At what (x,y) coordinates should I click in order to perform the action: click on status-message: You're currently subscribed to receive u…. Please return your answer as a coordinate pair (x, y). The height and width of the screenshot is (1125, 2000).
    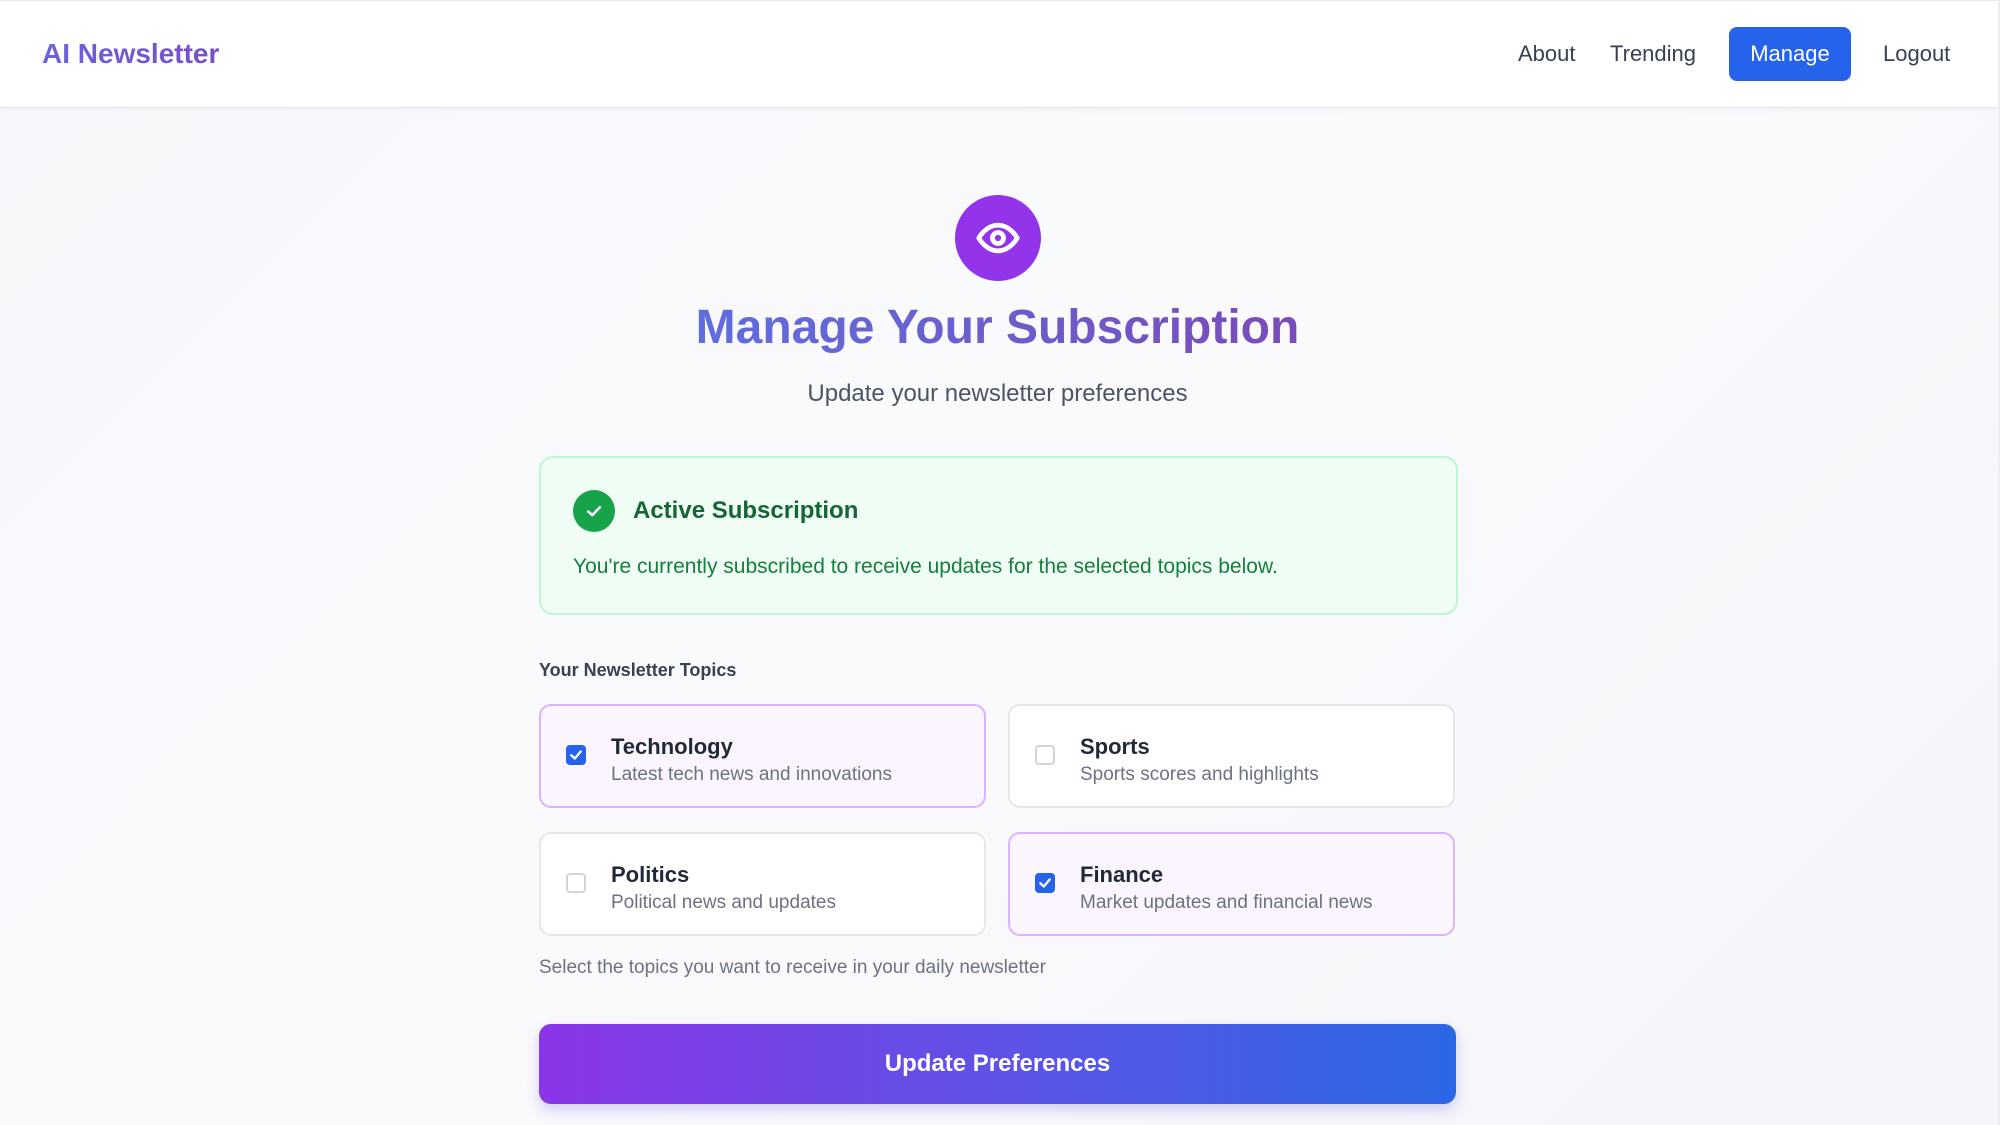
    Looking at the image, I should click on (925, 566).